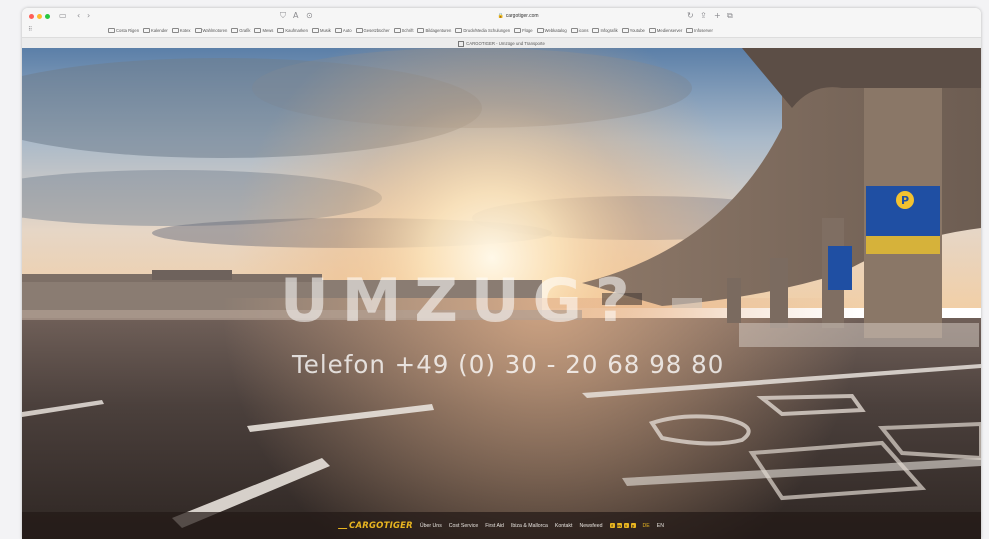  I want to click on bookmark-item: Druck/Media Schulungen, so click(482, 30).